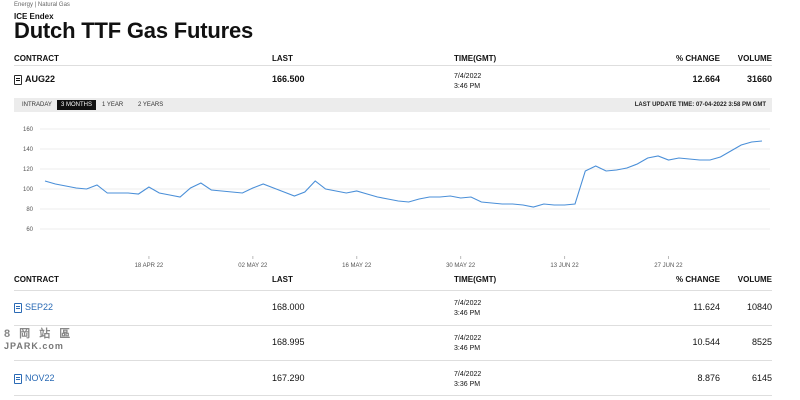  I want to click on row-last: 168.000, so click(288, 307).